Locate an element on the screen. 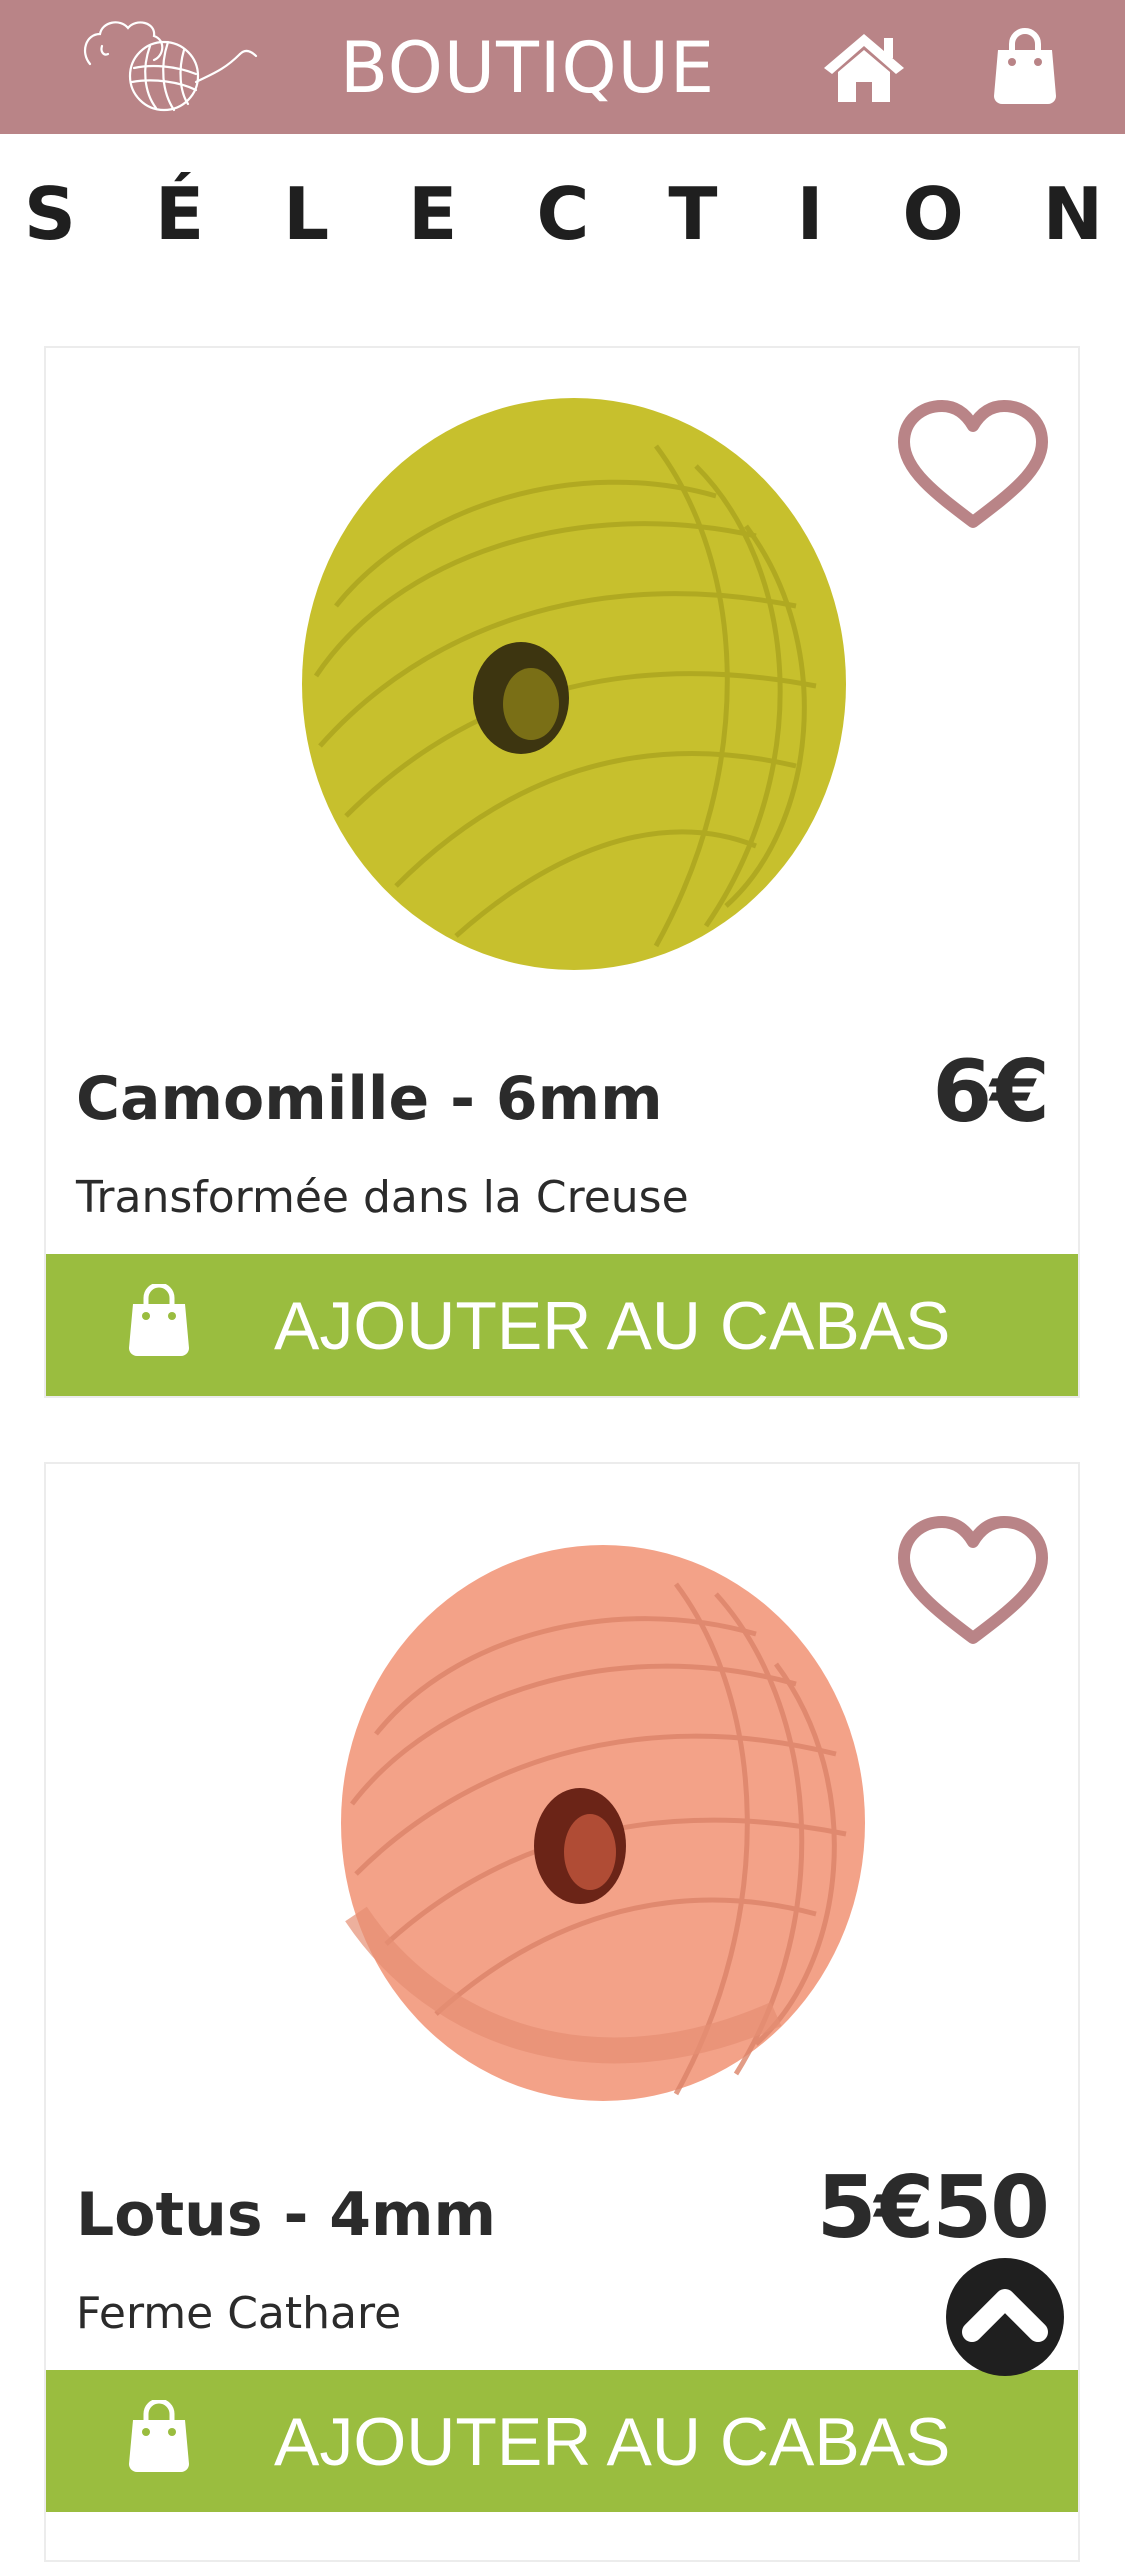 The image size is (1125, 2562). section-title-letter: T is located at coordinates (693, 214).